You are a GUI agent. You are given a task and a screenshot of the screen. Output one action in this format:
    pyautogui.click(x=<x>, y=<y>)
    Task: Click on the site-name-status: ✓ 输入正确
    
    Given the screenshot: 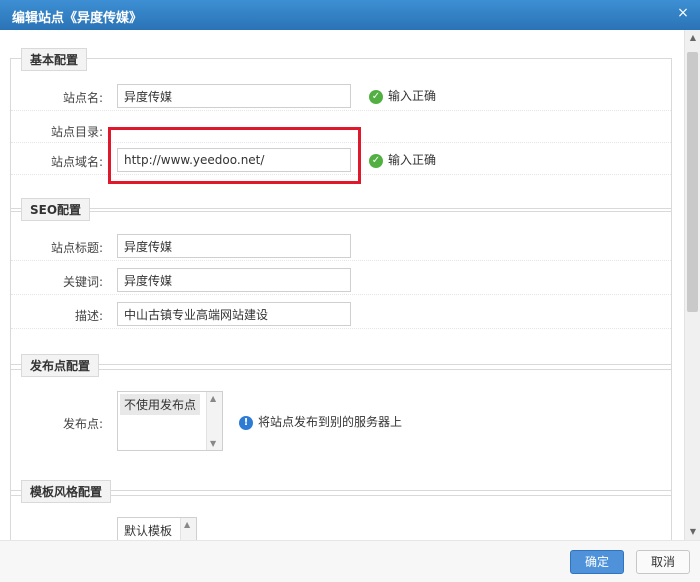 What is the action you would take?
    pyautogui.click(x=402, y=95)
    